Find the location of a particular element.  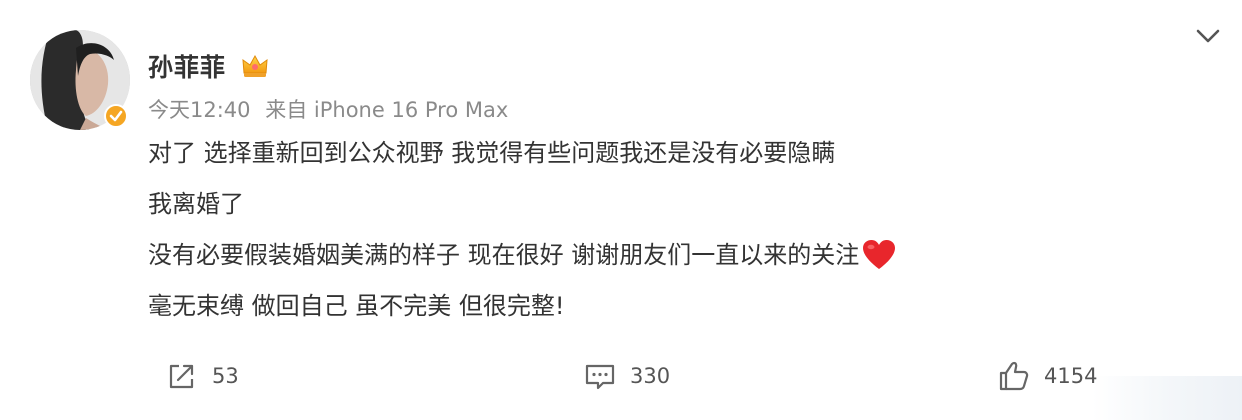

heart-icon is located at coordinates (879, 255).